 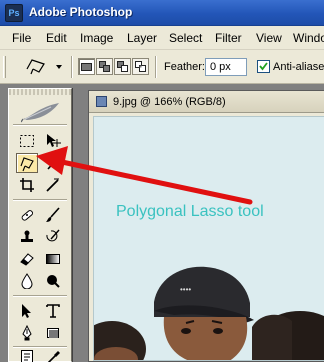 I want to click on eyedropper-icon, so click(x=53, y=356).